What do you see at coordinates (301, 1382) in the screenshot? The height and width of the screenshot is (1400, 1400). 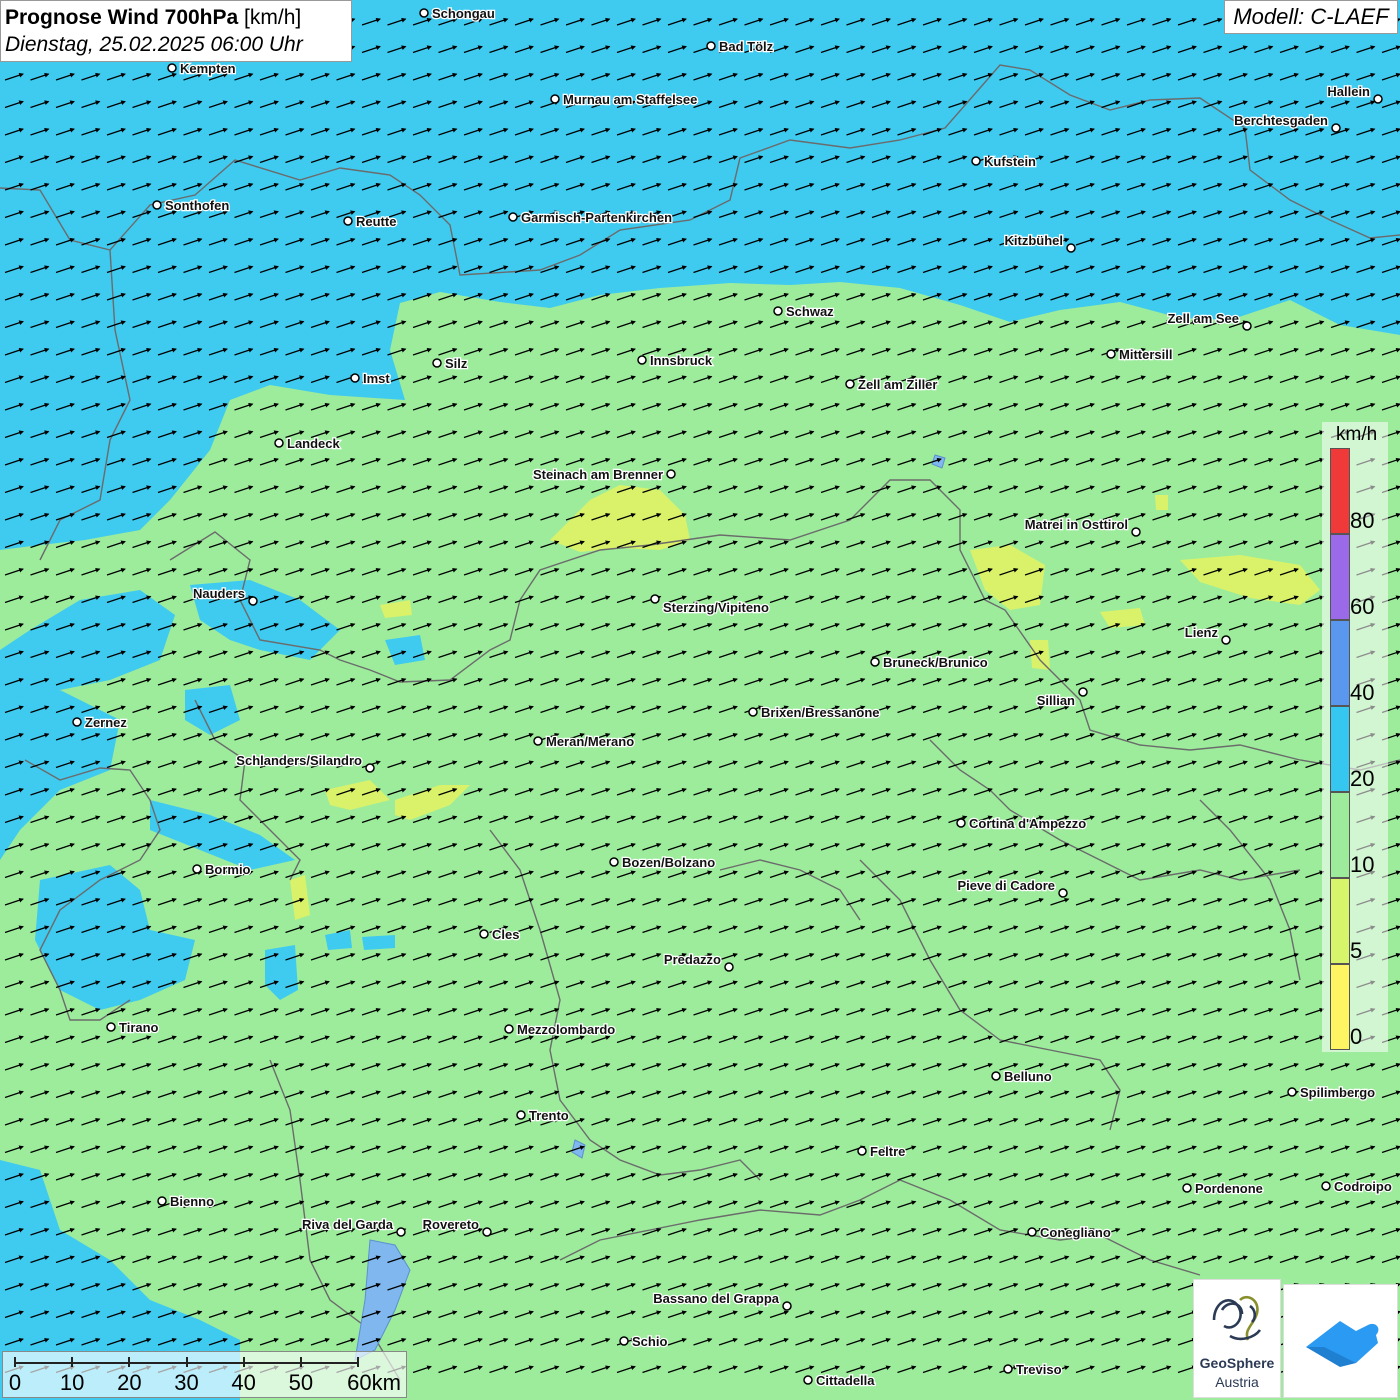 I see `scale-label: 50` at bounding box center [301, 1382].